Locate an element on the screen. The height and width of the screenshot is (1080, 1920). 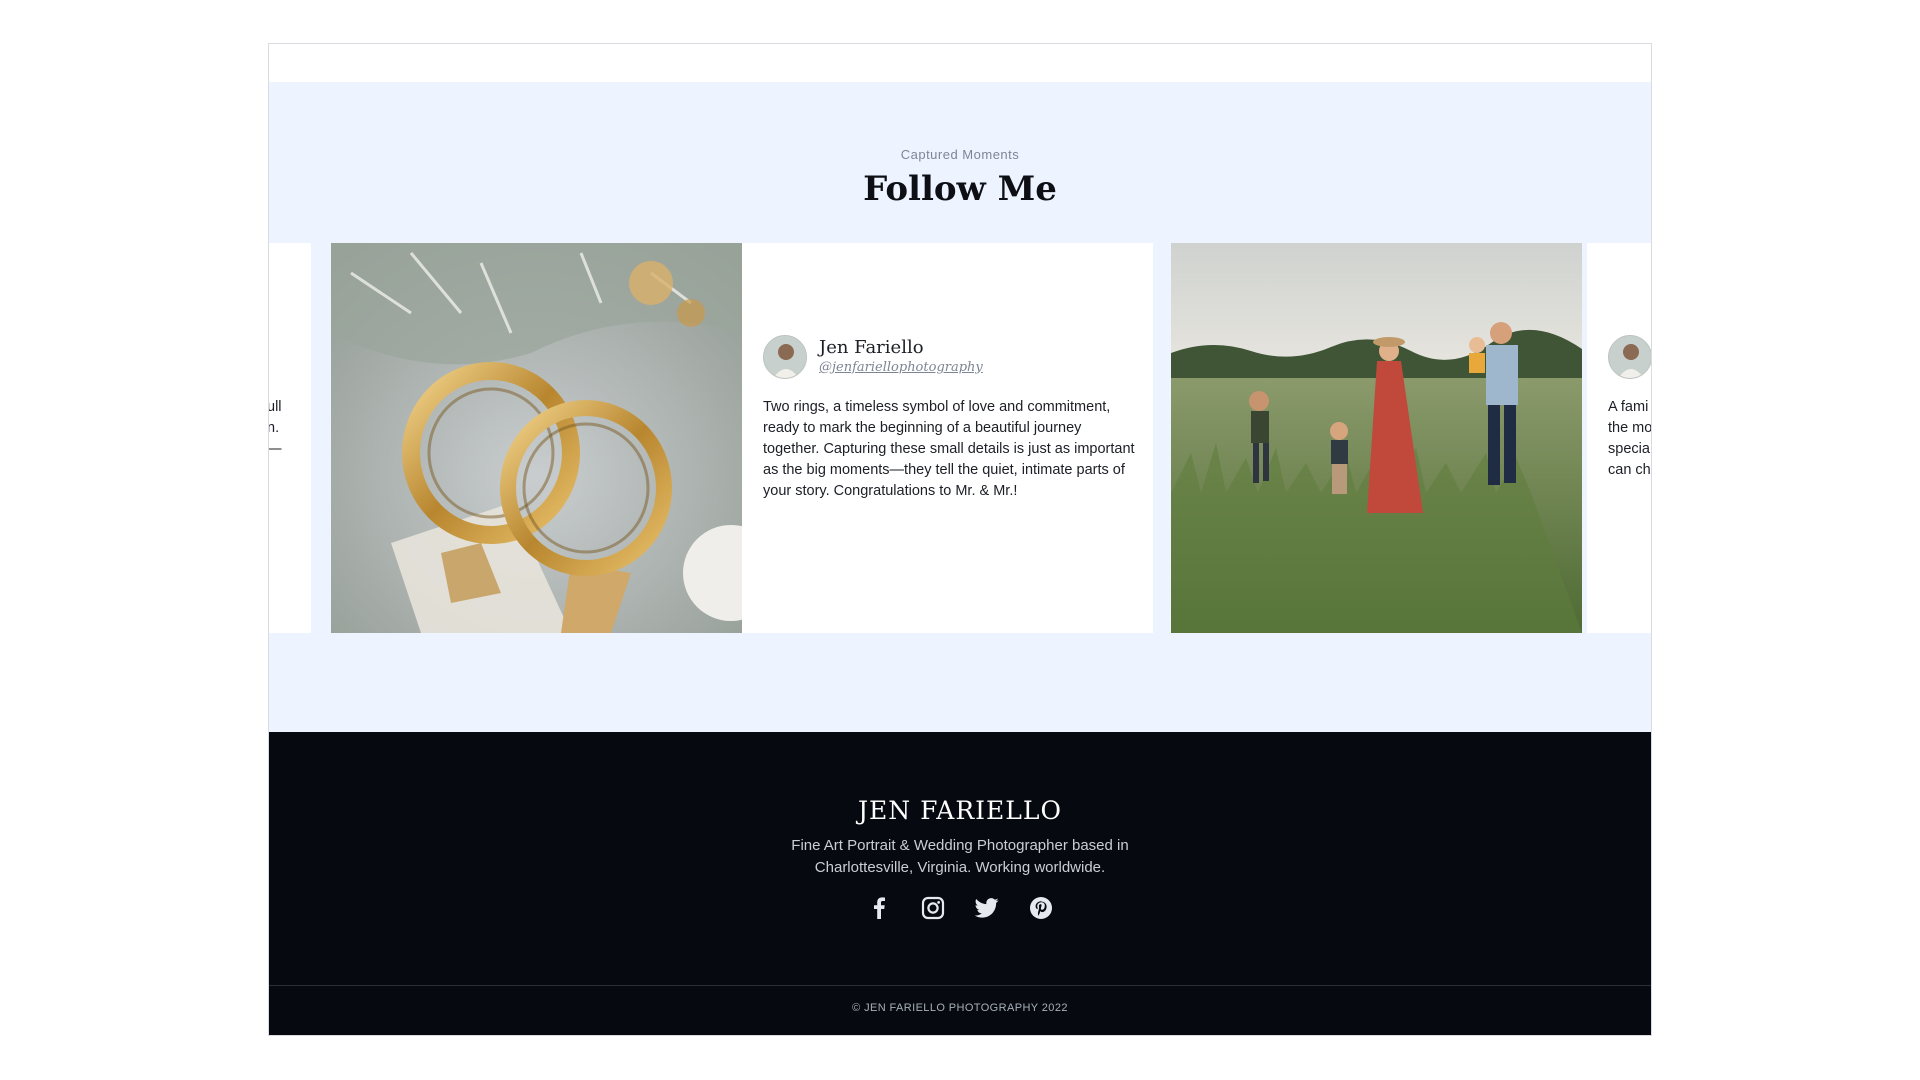
facebook-icon is located at coordinates (879, 908).